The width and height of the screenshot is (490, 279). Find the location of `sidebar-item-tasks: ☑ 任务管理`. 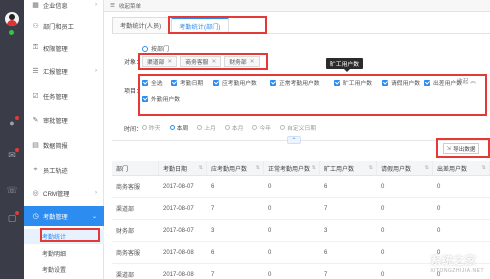

sidebar-item-tasks: ☑ 任务管理 is located at coordinates (64, 96).